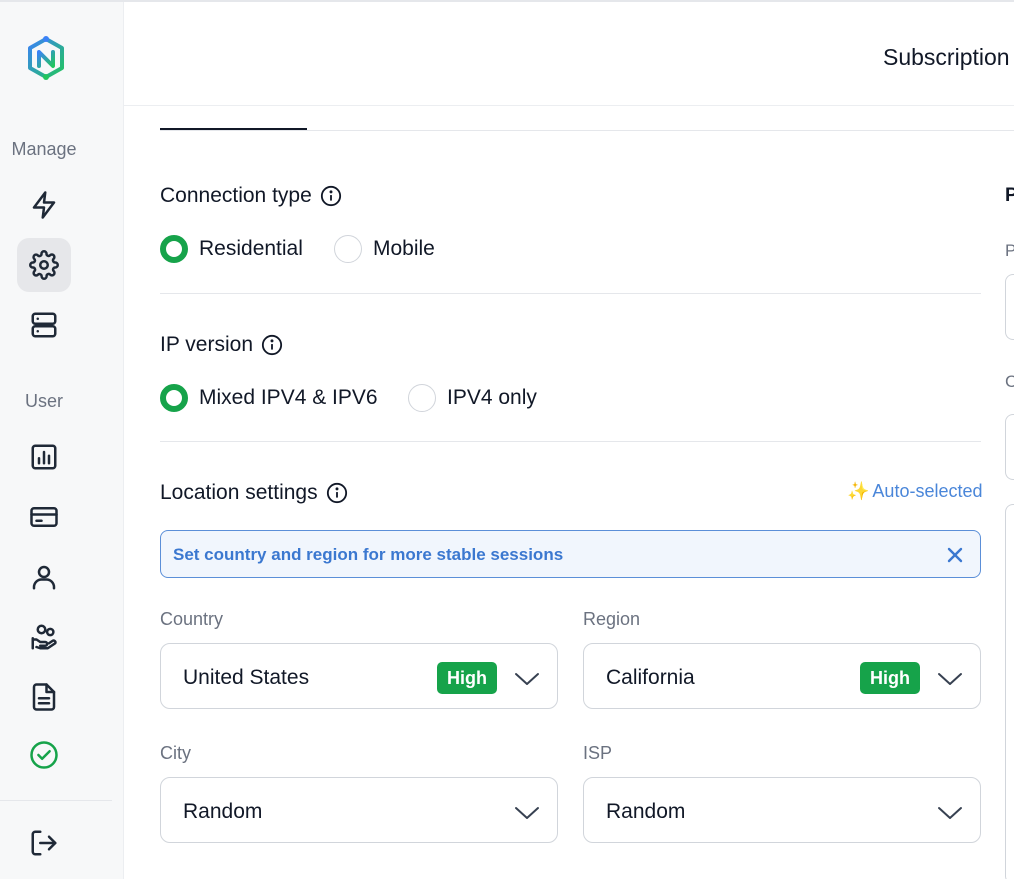 The height and width of the screenshot is (879, 1014). I want to click on nav-item-verification, so click(44, 755).